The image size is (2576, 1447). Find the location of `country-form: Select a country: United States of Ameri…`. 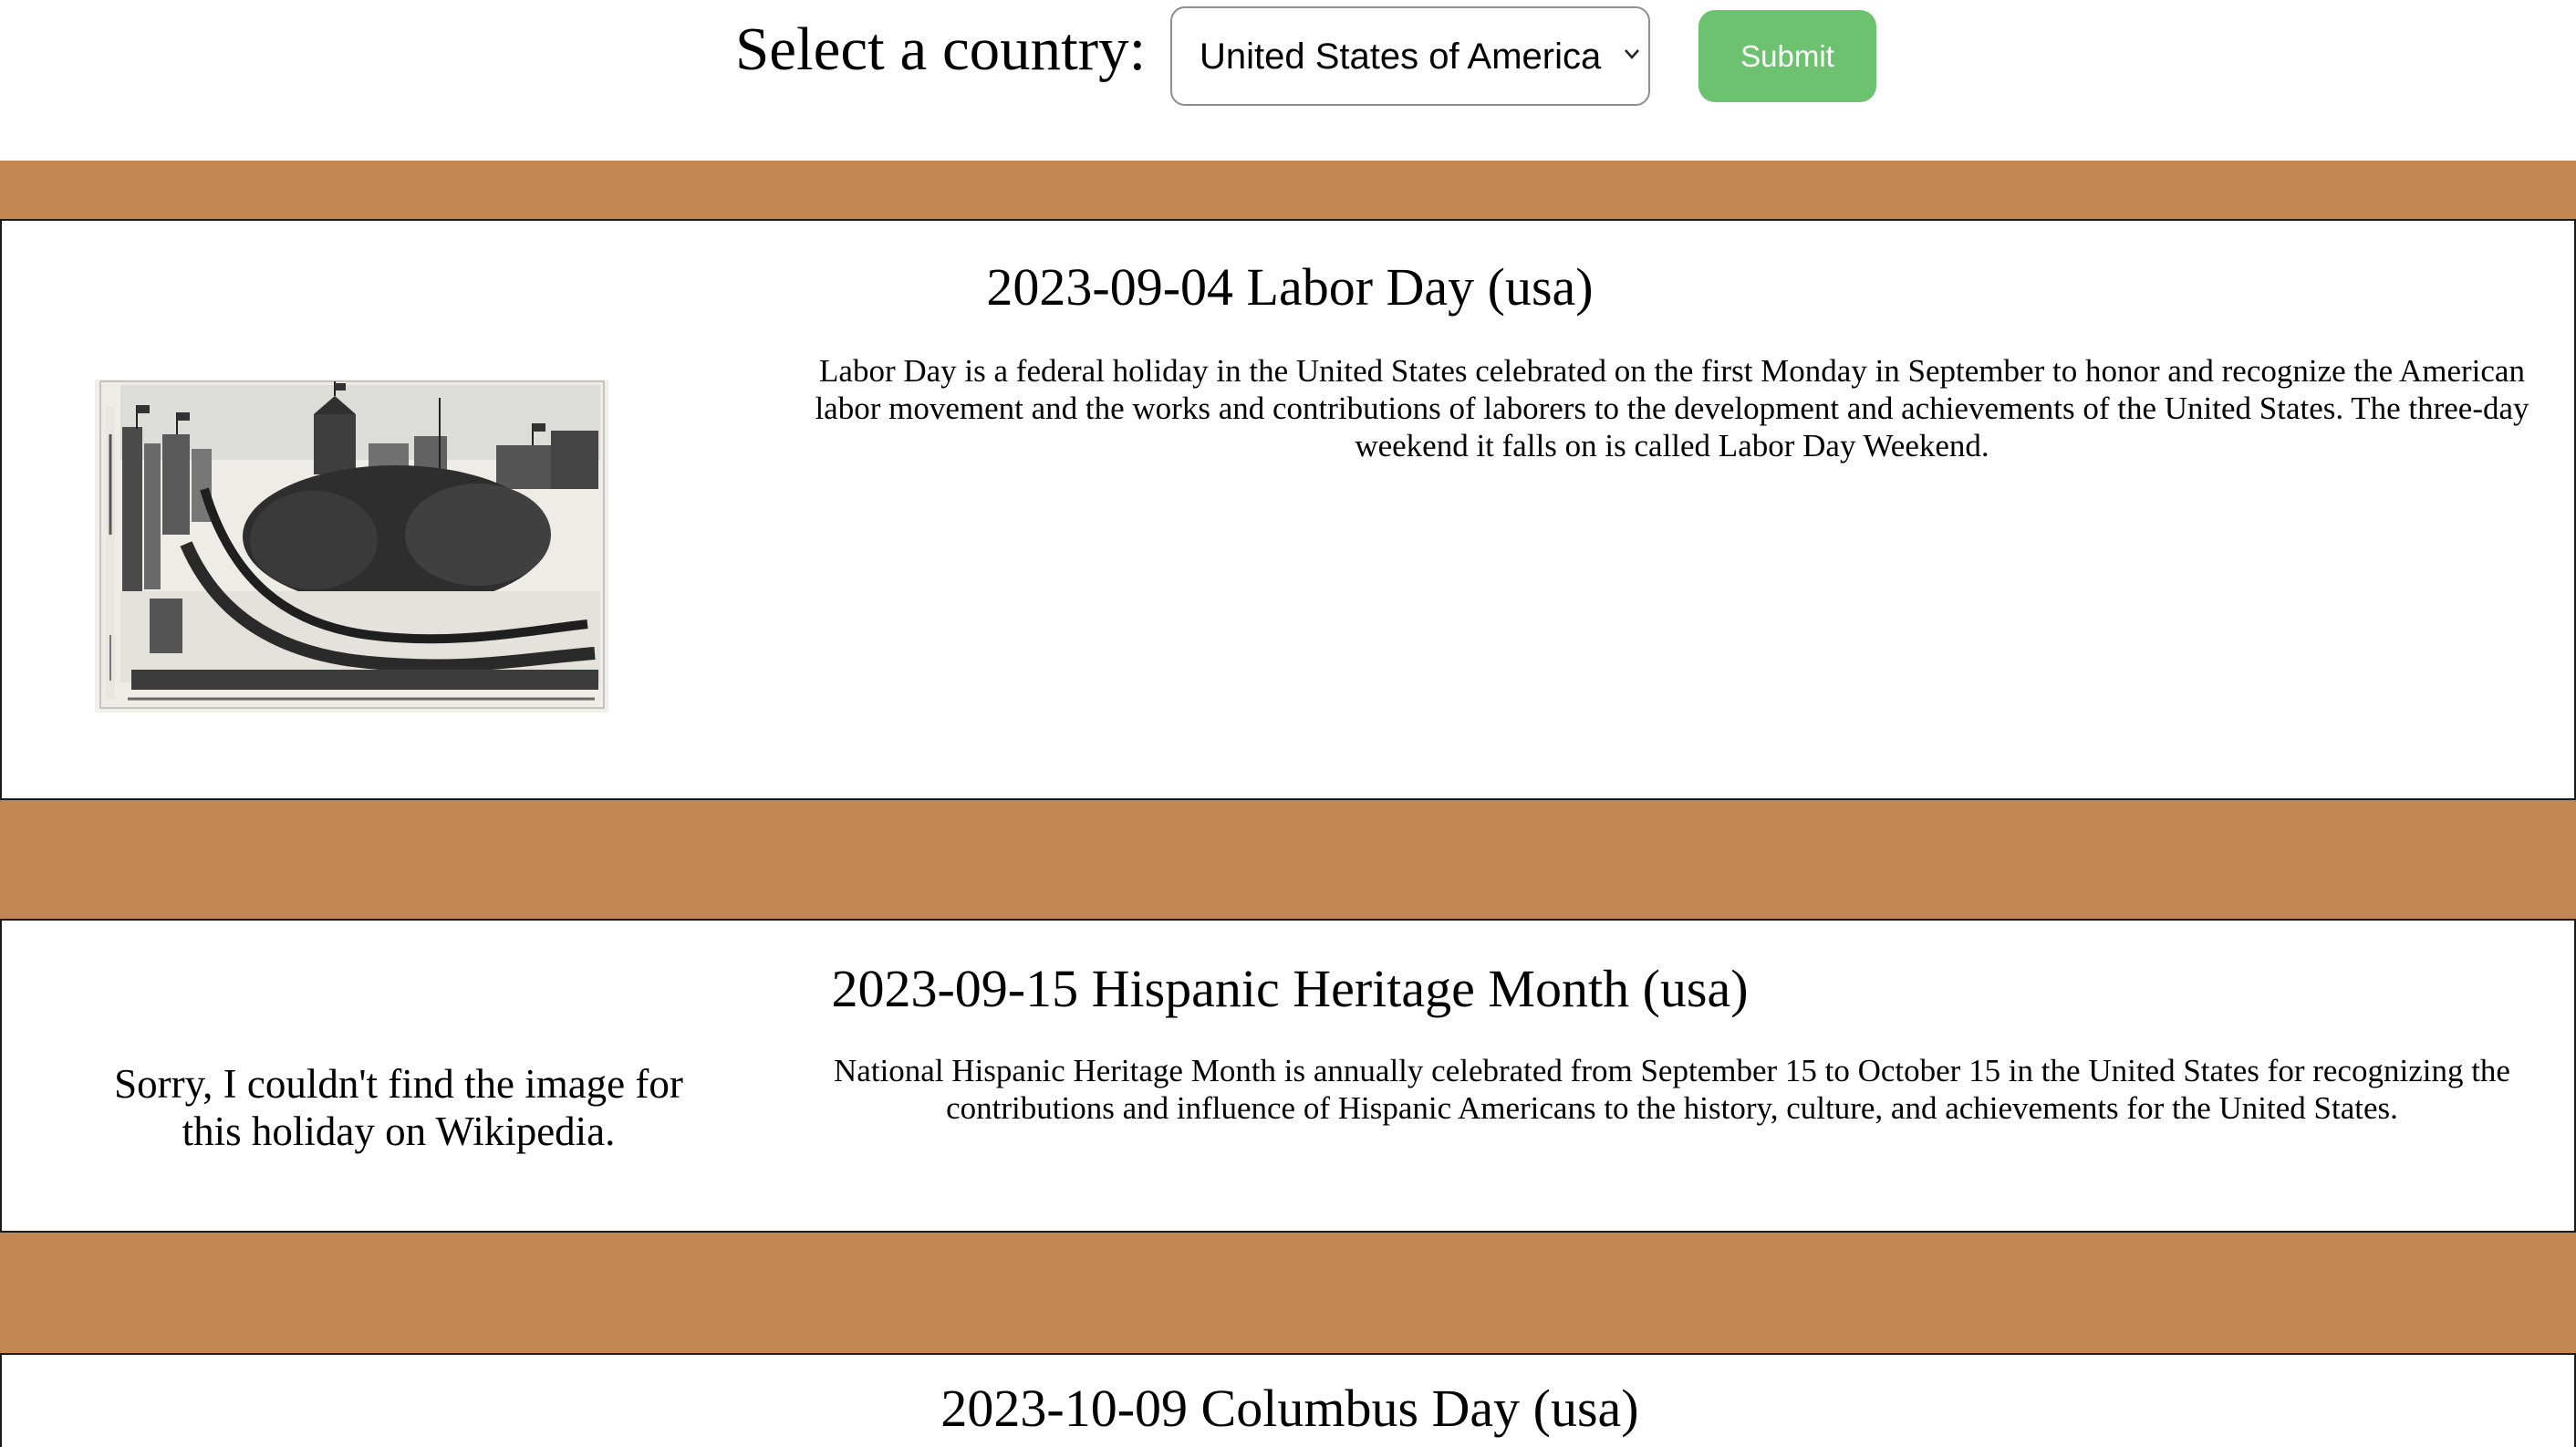

country-form: Select a country: United States of Ameri… is located at coordinates (1288, 80).